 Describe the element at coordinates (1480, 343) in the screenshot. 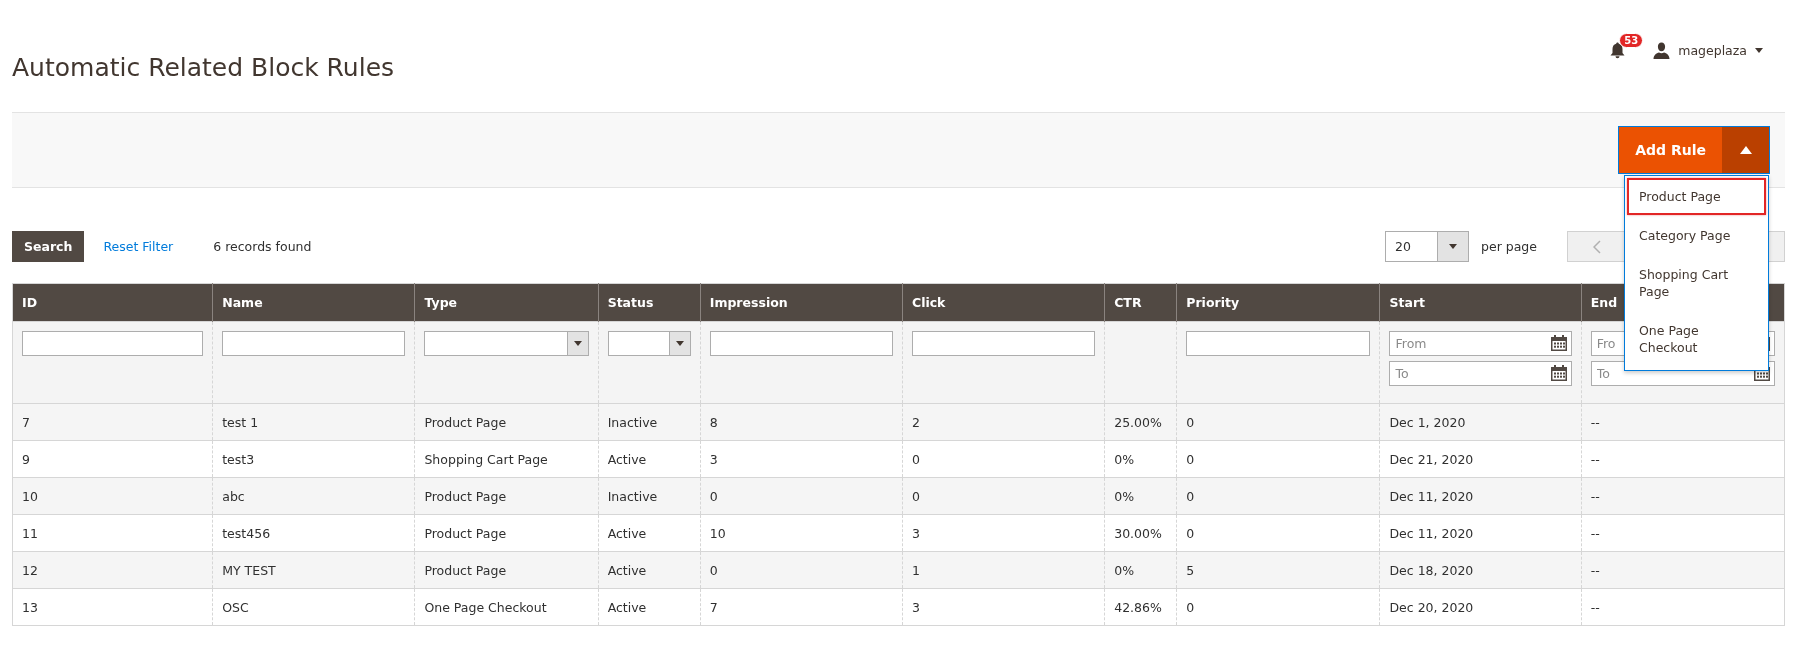

I see `date-field: From` at that location.